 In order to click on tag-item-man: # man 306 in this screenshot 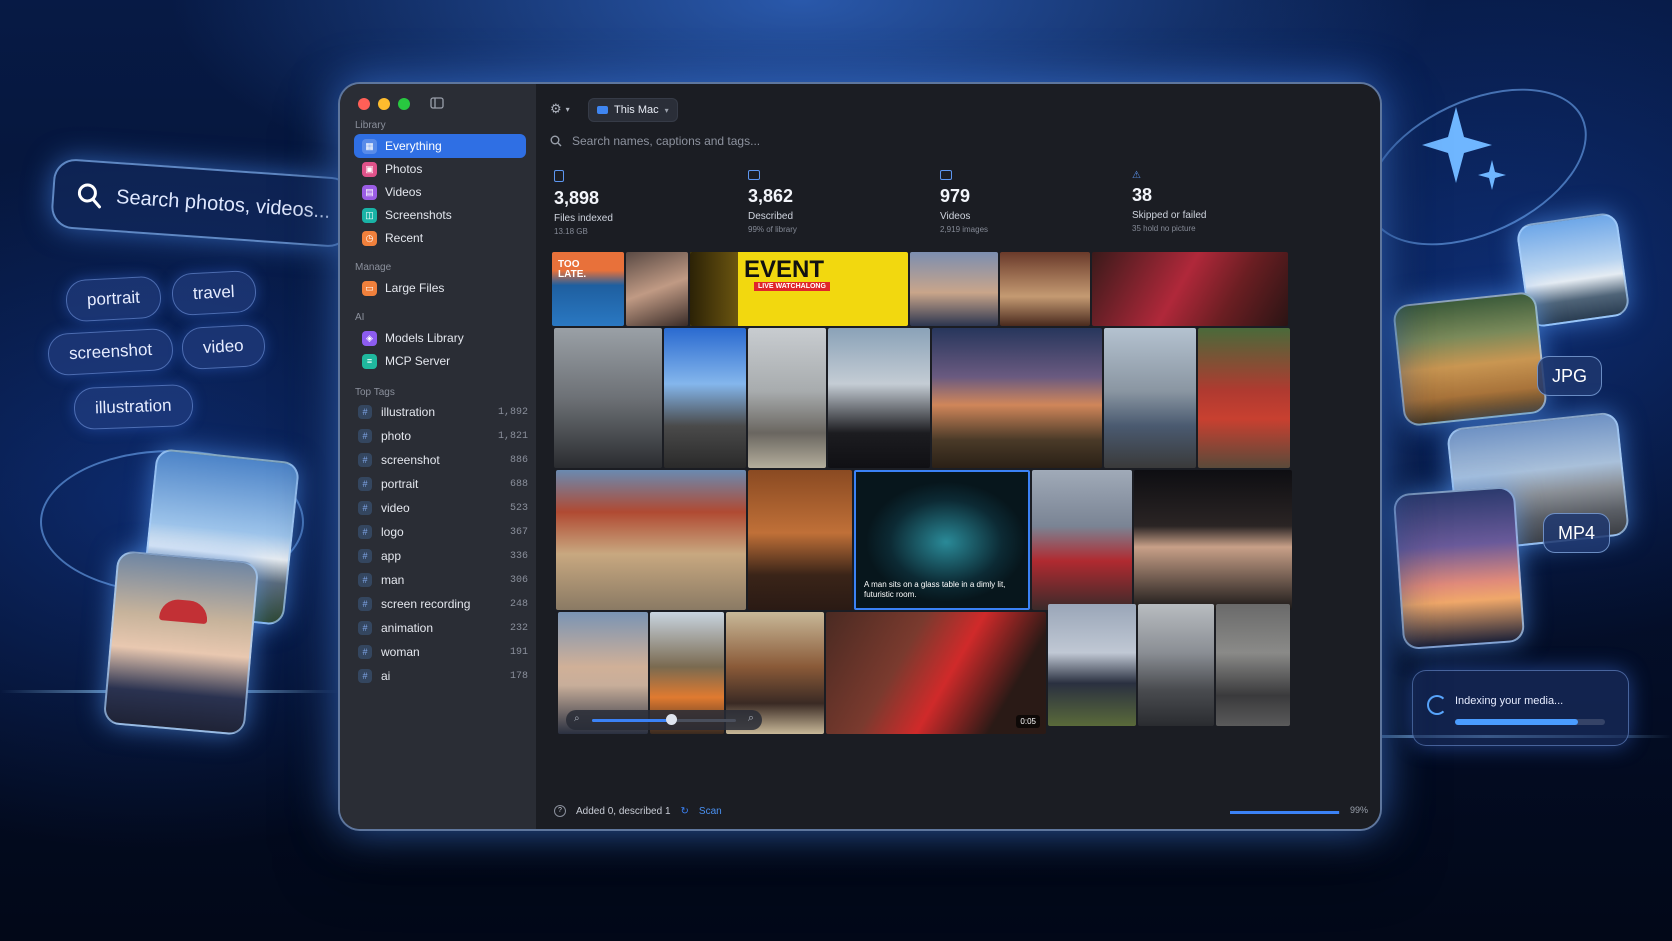, I will do `click(443, 580)`.